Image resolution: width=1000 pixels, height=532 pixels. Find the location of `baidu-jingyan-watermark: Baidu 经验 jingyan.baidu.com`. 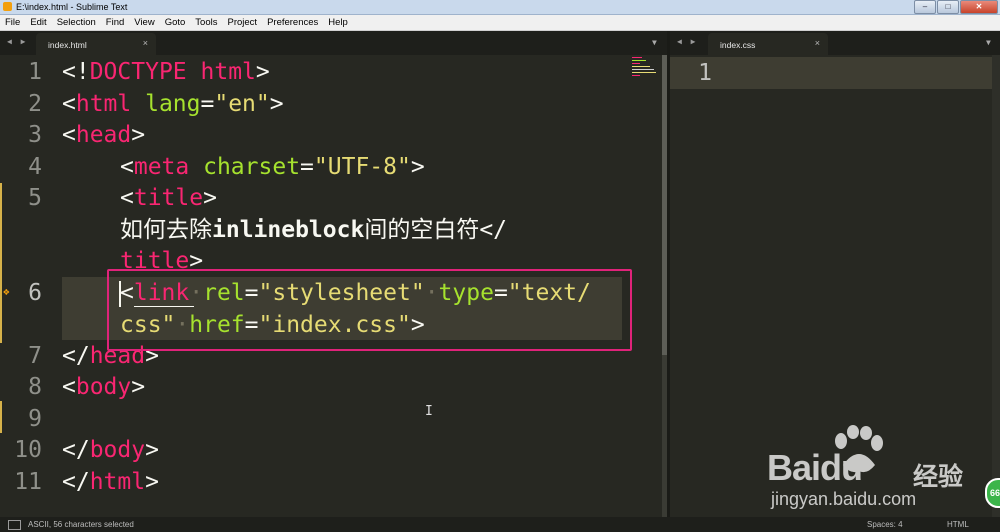

baidu-jingyan-watermark: Baidu 经验 jingyan.baidu.com is located at coordinates (882, 470).